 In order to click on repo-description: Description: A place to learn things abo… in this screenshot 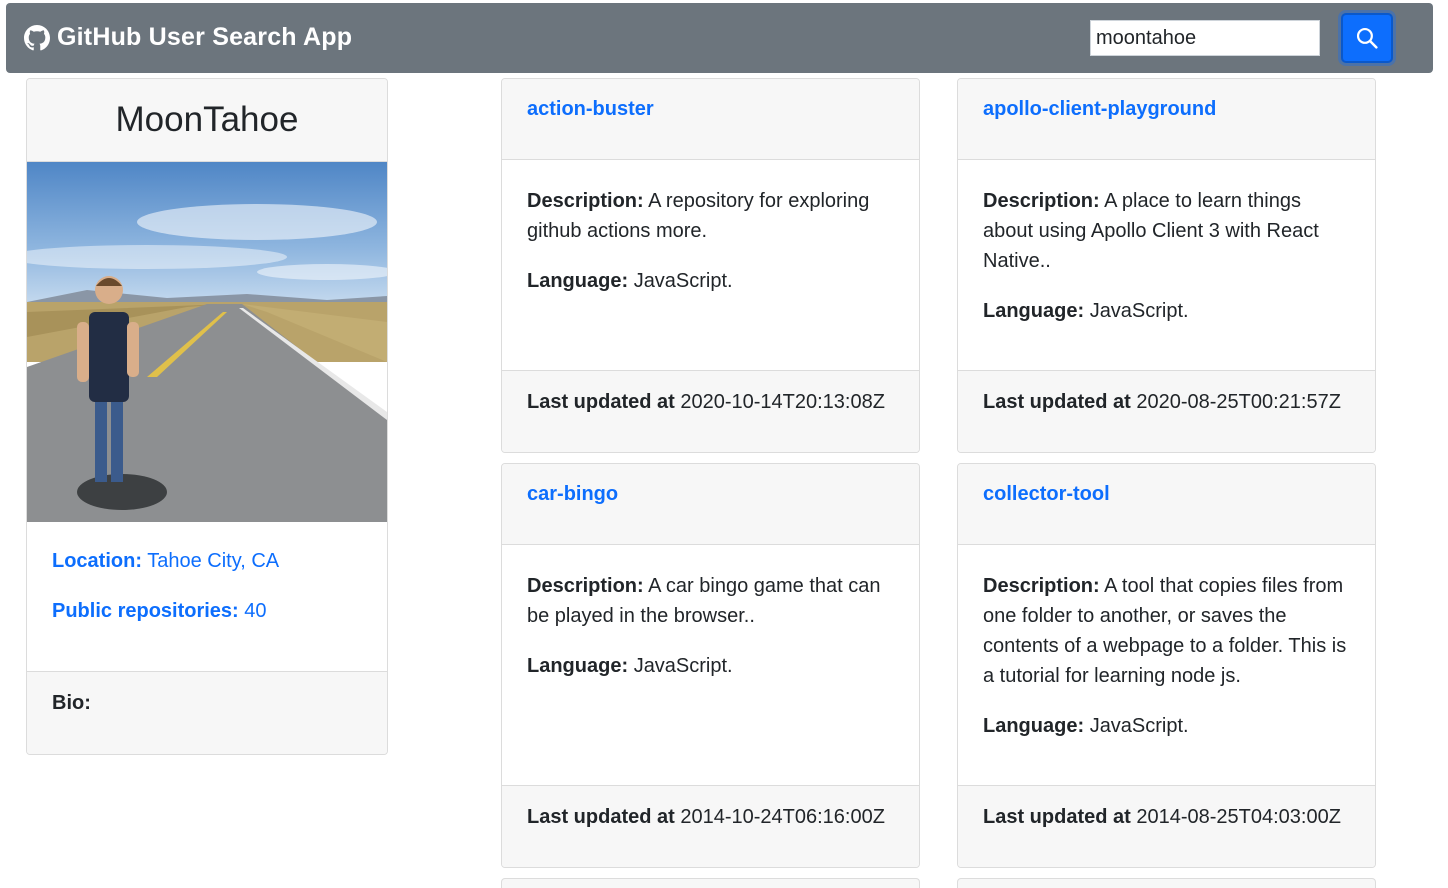, I will do `click(1166, 231)`.